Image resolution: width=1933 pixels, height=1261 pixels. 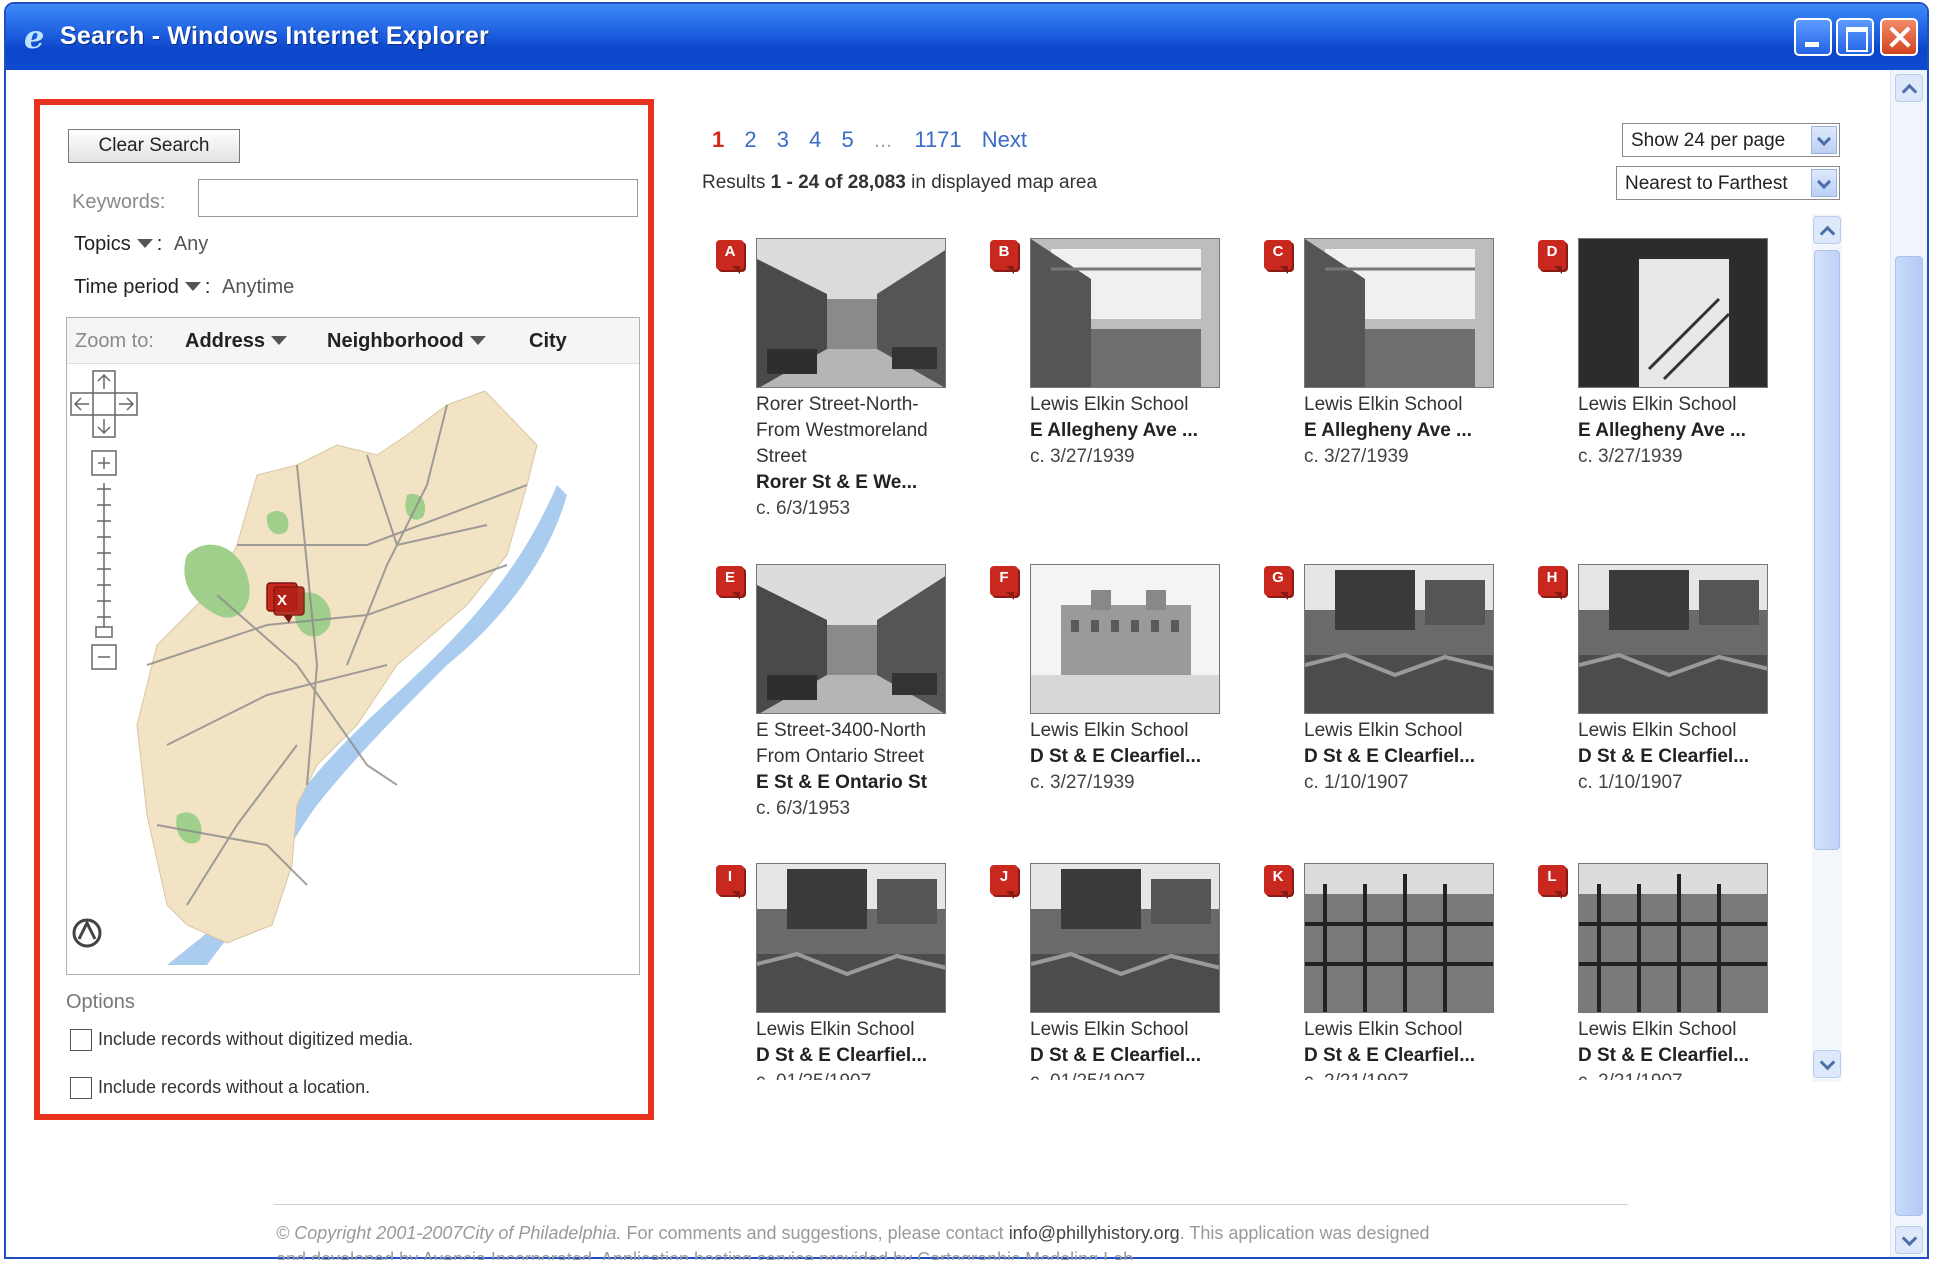 I want to click on footer-email-link: info@phillyhistory.org, so click(x=1094, y=1233).